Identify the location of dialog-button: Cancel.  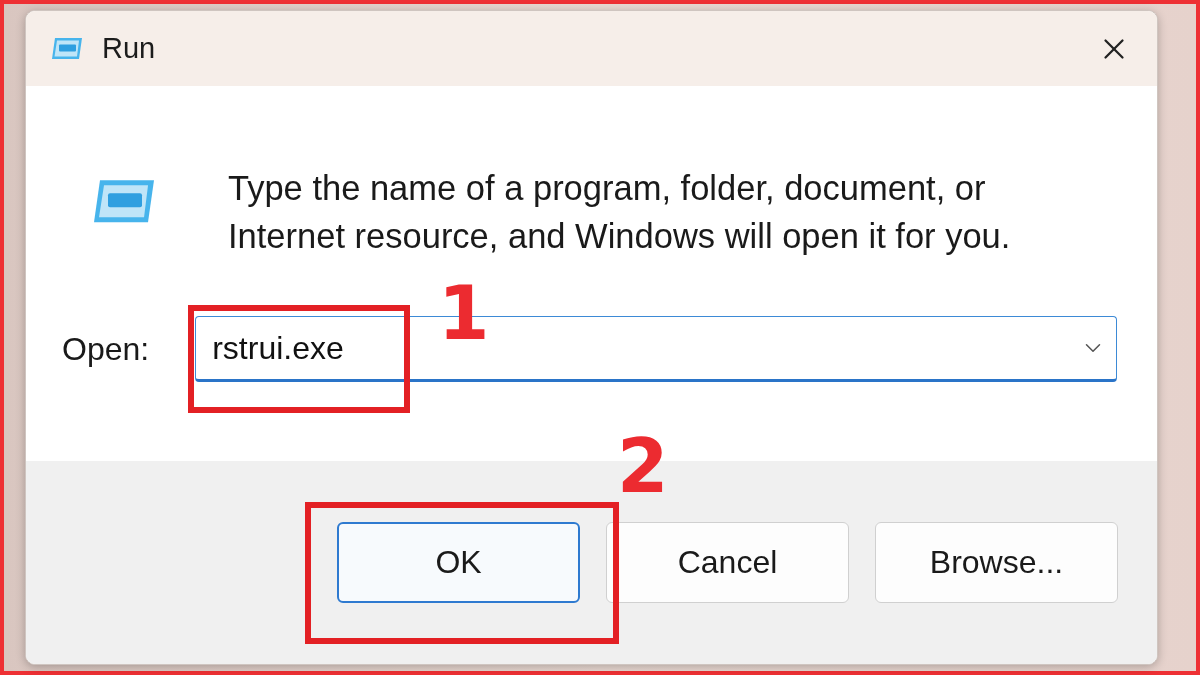
(727, 562).